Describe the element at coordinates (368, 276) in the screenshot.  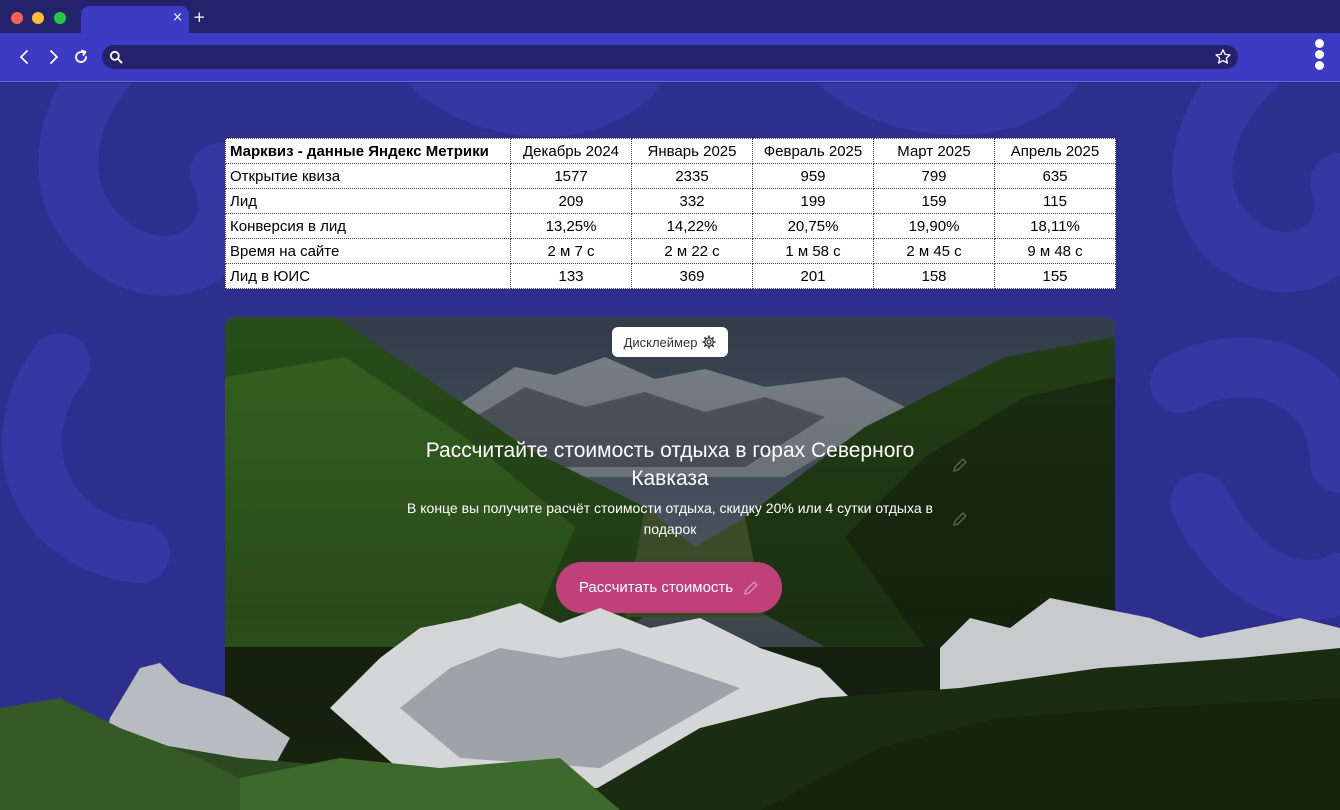
I see `table-cell: Лид в ЮИС` at that location.